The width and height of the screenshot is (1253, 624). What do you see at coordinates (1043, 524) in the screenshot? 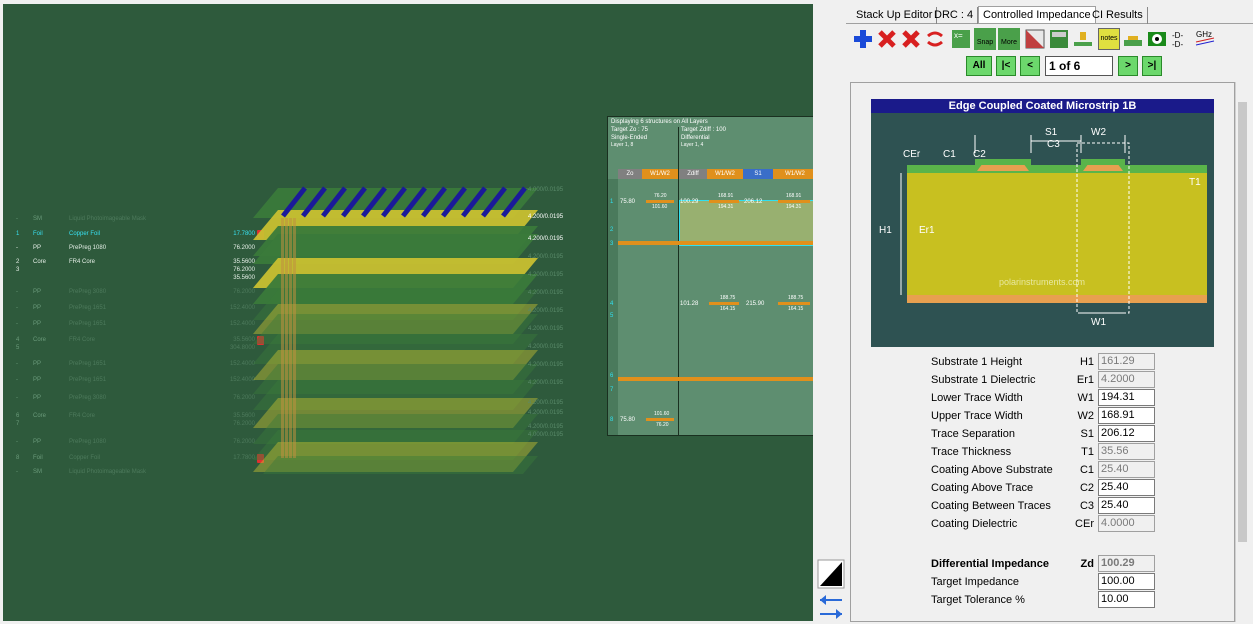
I see `param-row: Coating Dielectric CEr 4.0000` at bounding box center [1043, 524].